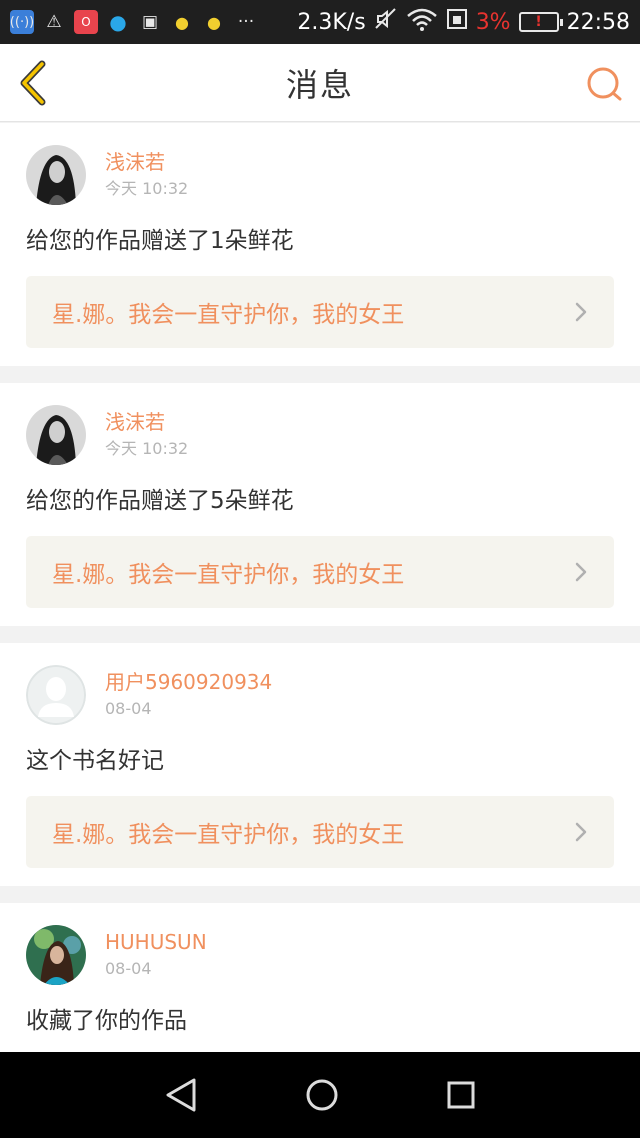 The height and width of the screenshot is (1138, 640). Describe the element at coordinates (160, 241) in the screenshot. I see `message-text: 给您的作品赠送了1朵鲜花` at that location.